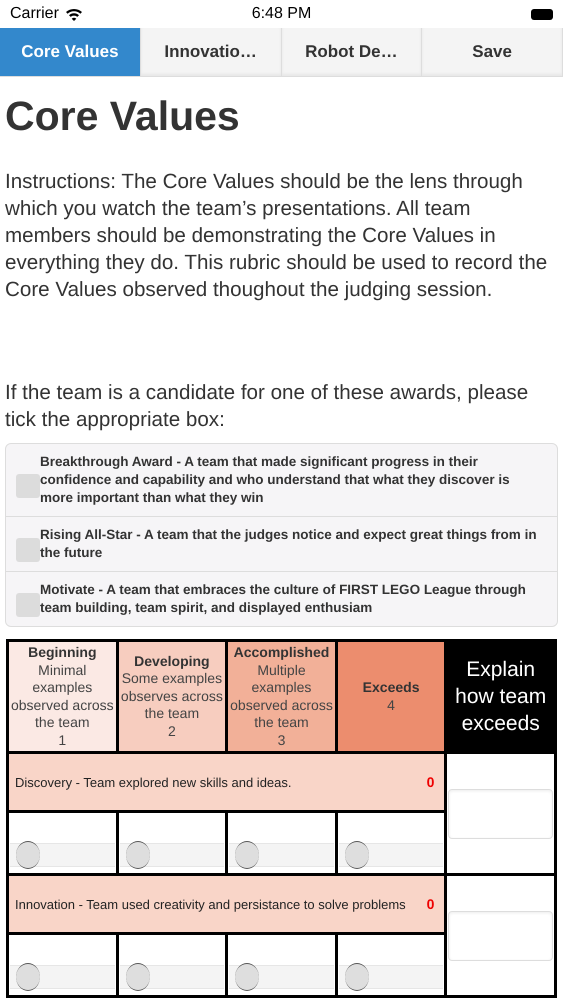  I want to click on clock: 6:48 PM, so click(282, 14).